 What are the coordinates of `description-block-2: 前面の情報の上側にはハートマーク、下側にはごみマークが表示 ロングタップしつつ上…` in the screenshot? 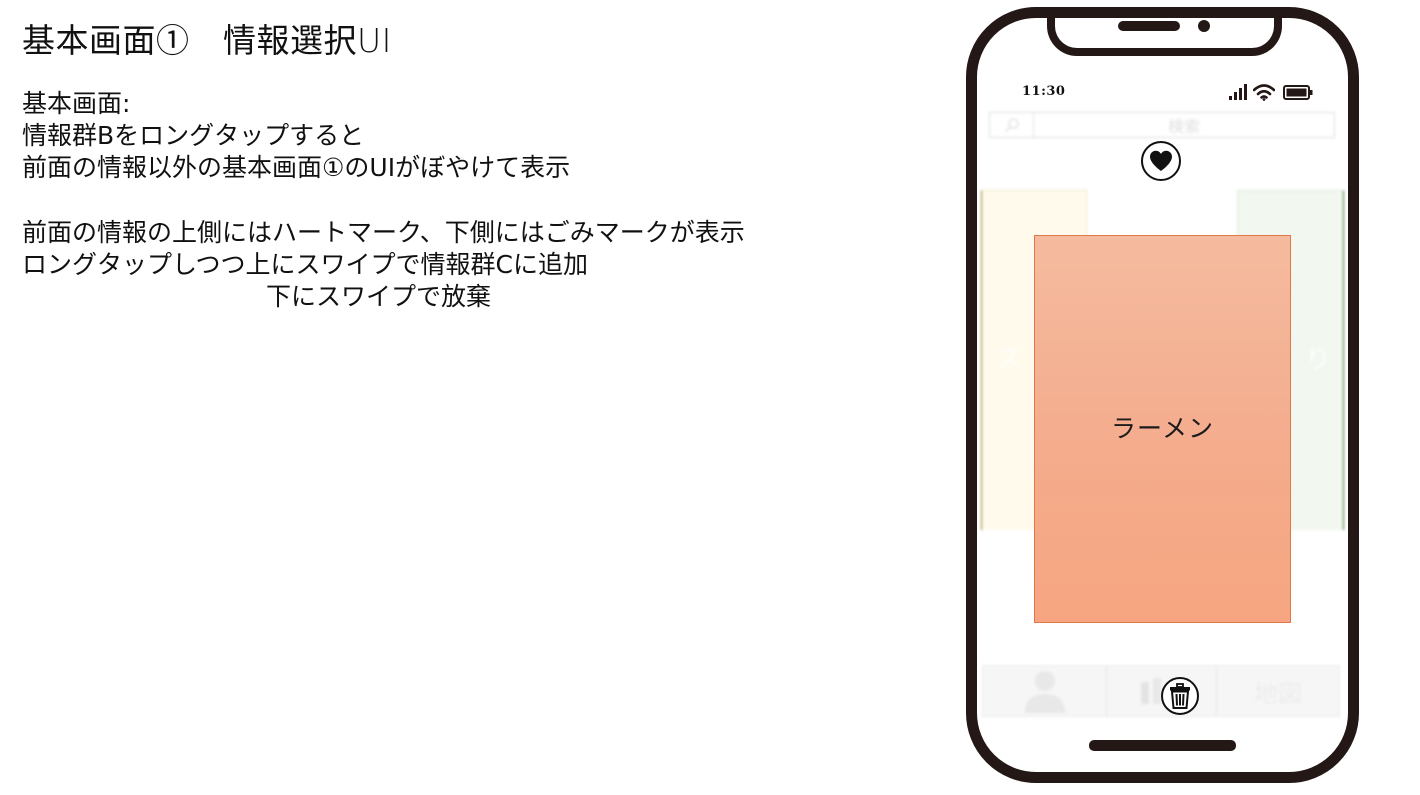 It's located at (383, 265).